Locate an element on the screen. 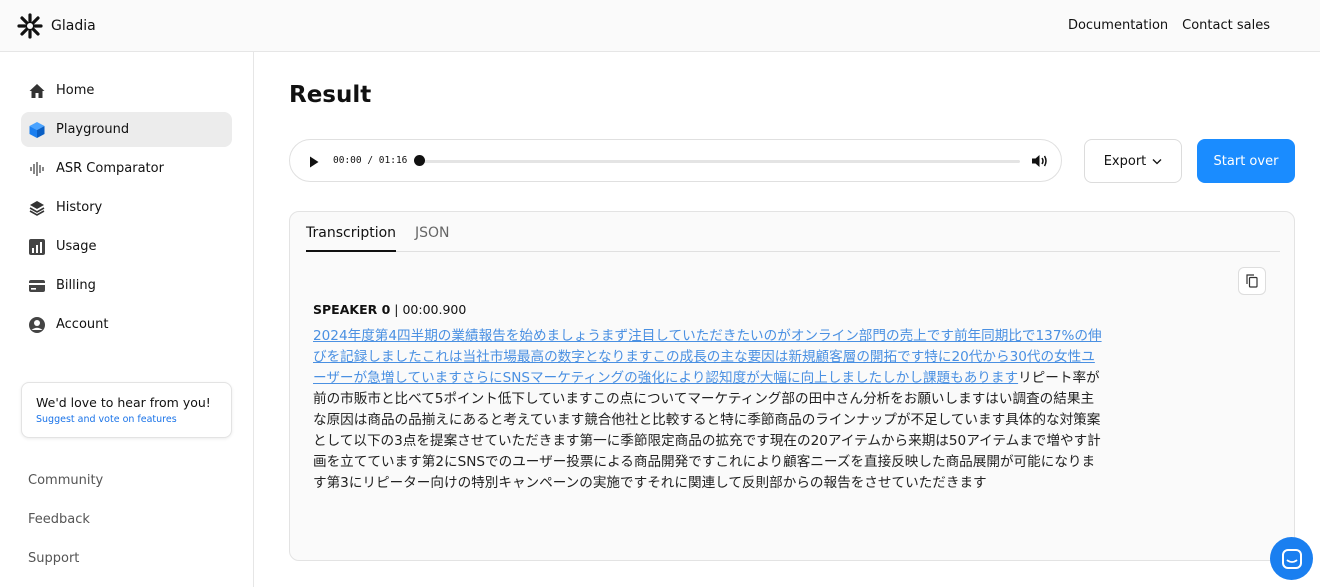 The width and height of the screenshot is (1320, 587). active-tab-indicator is located at coordinates (351, 251).